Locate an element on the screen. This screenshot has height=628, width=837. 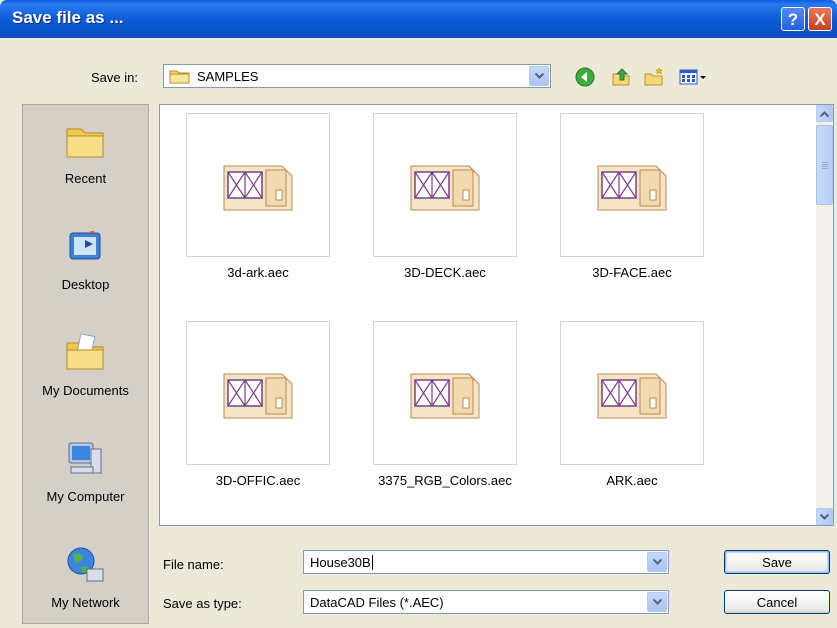
scroll-down-button is located at coordinates (824, 516).